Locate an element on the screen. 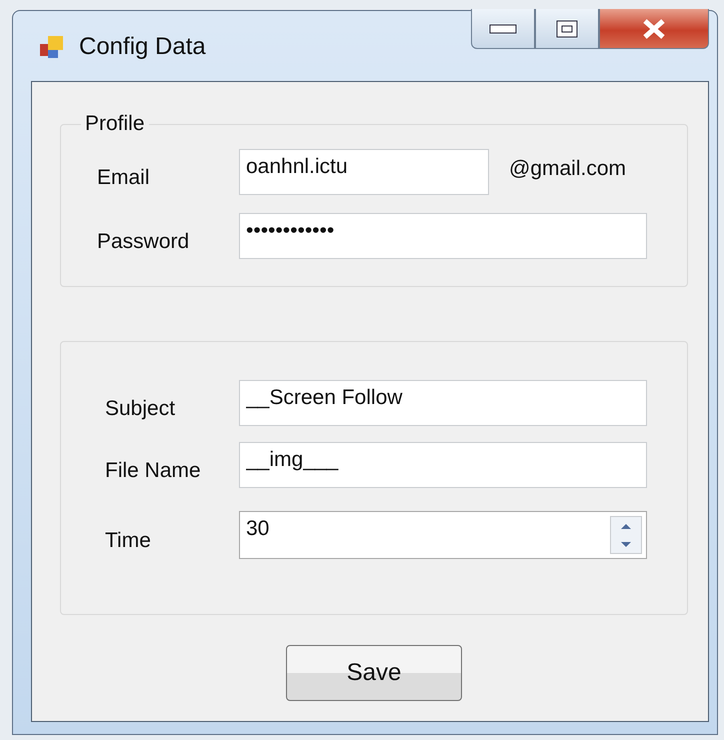 Image resolution: width=724 pixels, height=740 pixels. email-field: oanhnl.ictu is located at coordinates (364, 172).